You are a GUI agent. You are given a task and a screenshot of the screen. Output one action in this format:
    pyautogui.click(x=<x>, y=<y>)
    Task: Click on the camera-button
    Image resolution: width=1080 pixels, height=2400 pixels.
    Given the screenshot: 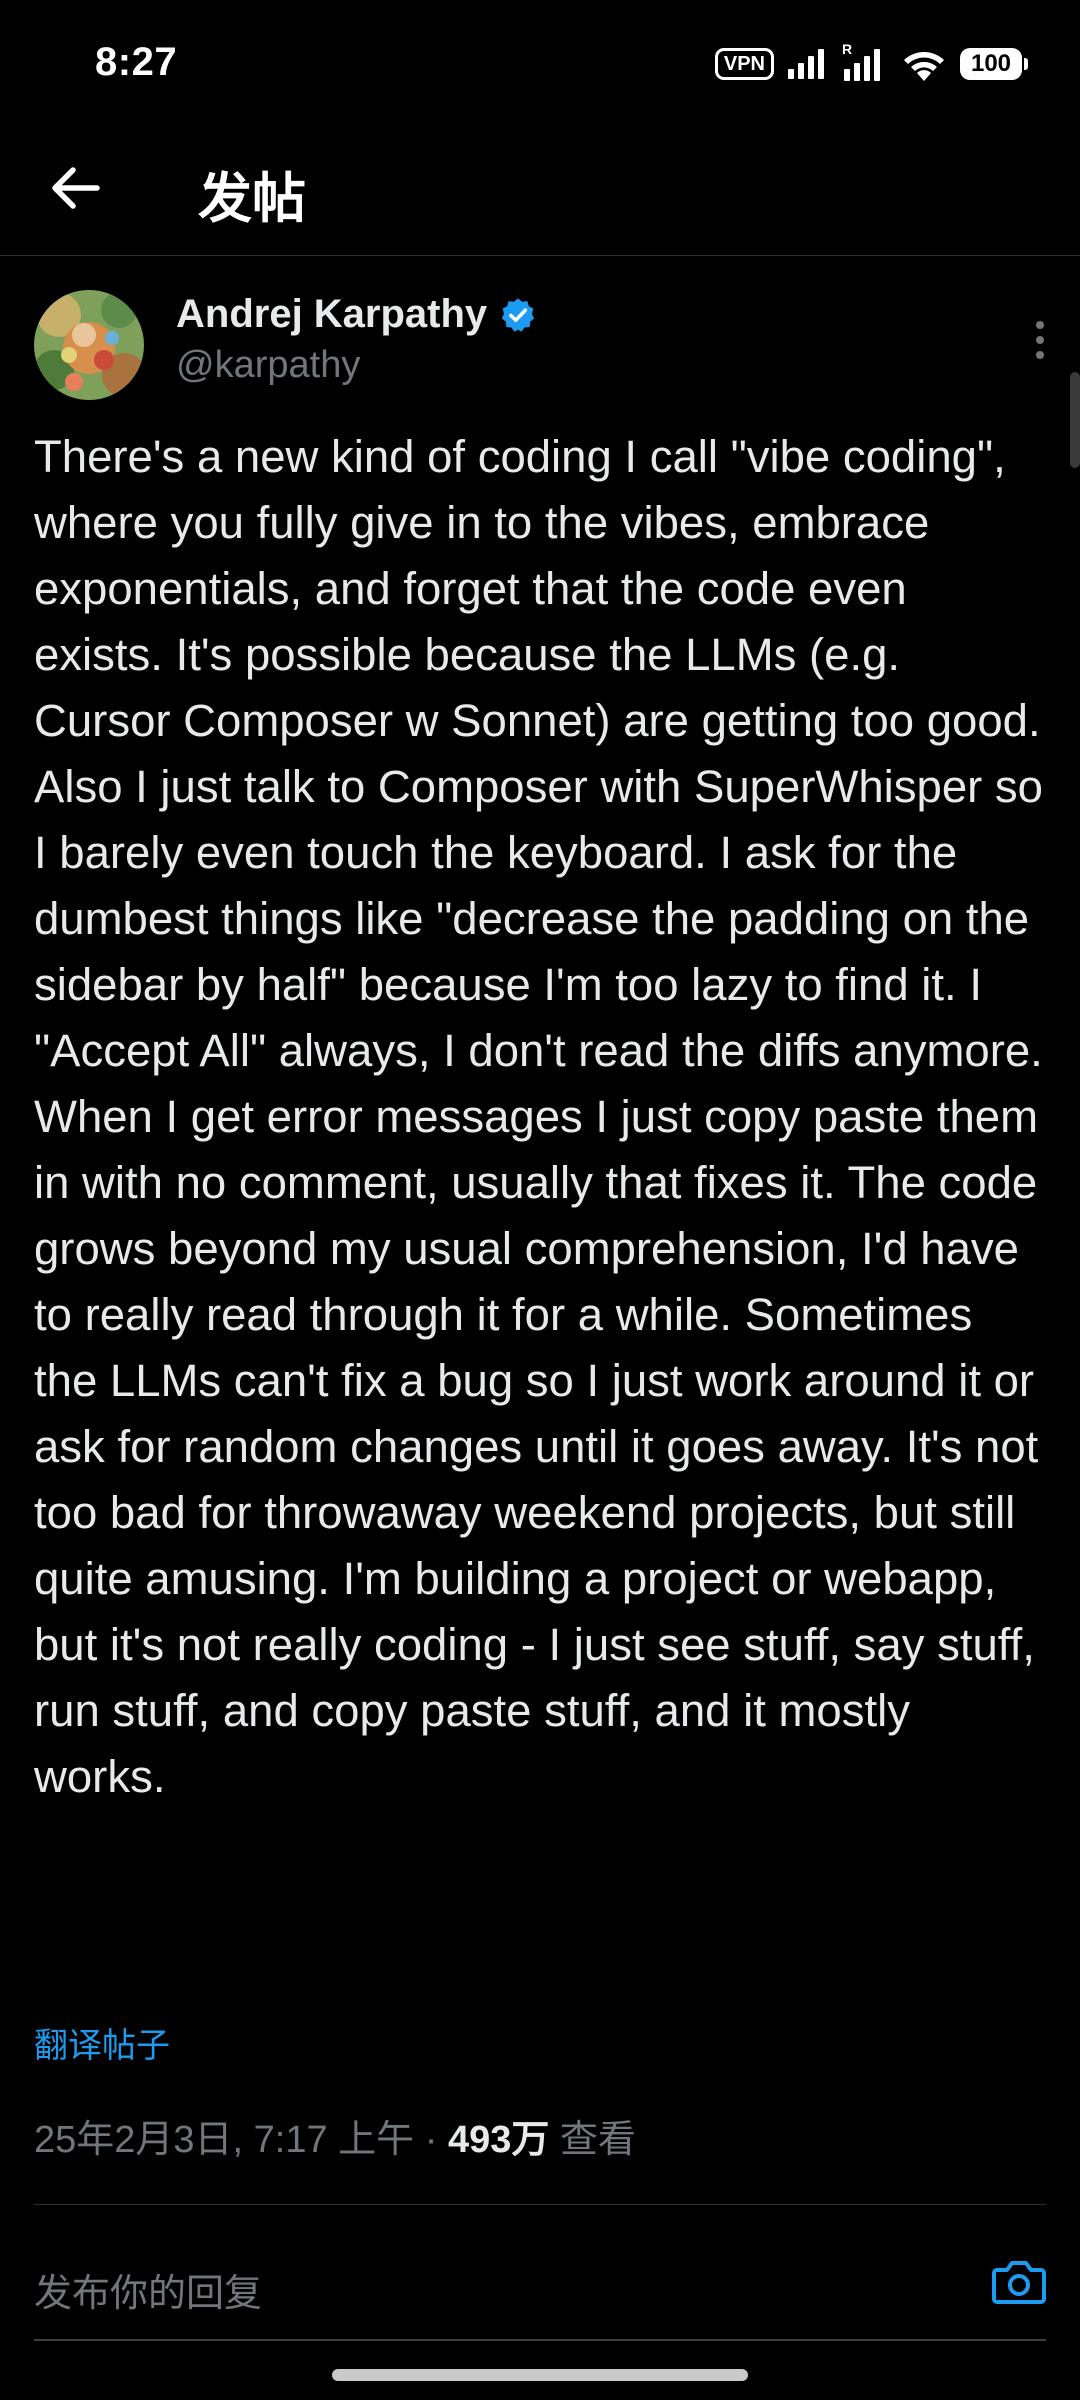 What is the action you would take?
    pyautogui.click(x=1019, y=2282)
    